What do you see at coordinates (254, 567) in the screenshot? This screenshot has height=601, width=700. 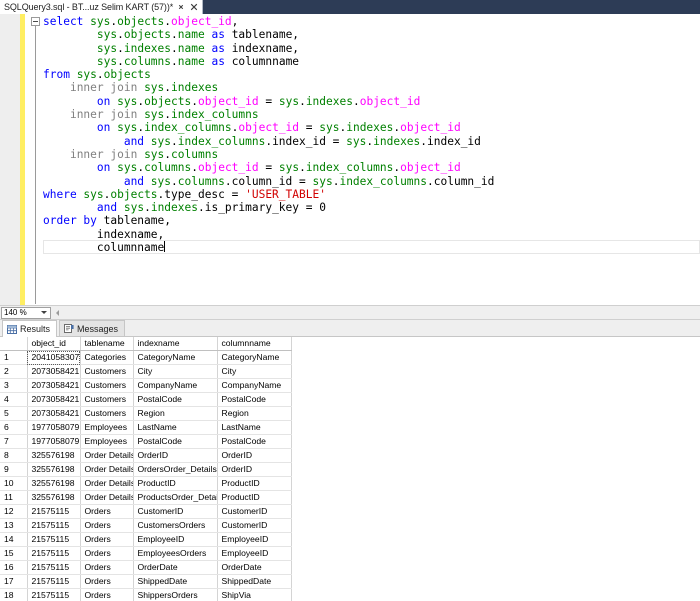 I see `cell-columnname: OrderDate` at bounding box center [254, 567].